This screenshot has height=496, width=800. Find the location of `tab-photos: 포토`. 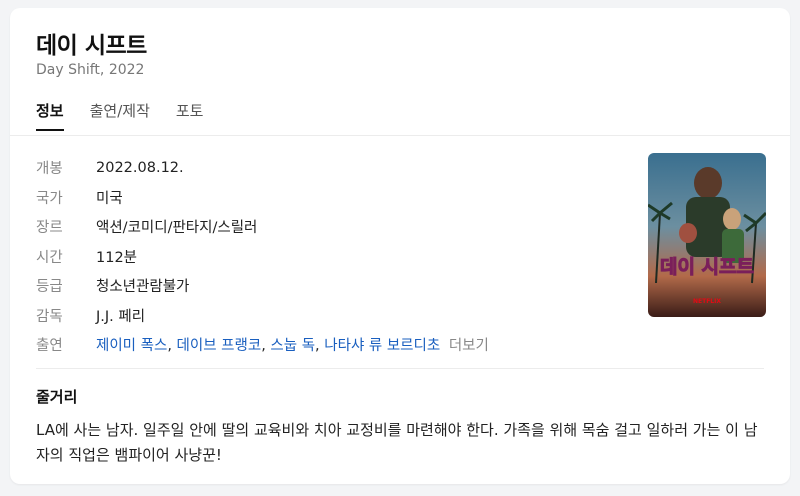

tab-photos: 포토 is located at coordinates (190, 115).